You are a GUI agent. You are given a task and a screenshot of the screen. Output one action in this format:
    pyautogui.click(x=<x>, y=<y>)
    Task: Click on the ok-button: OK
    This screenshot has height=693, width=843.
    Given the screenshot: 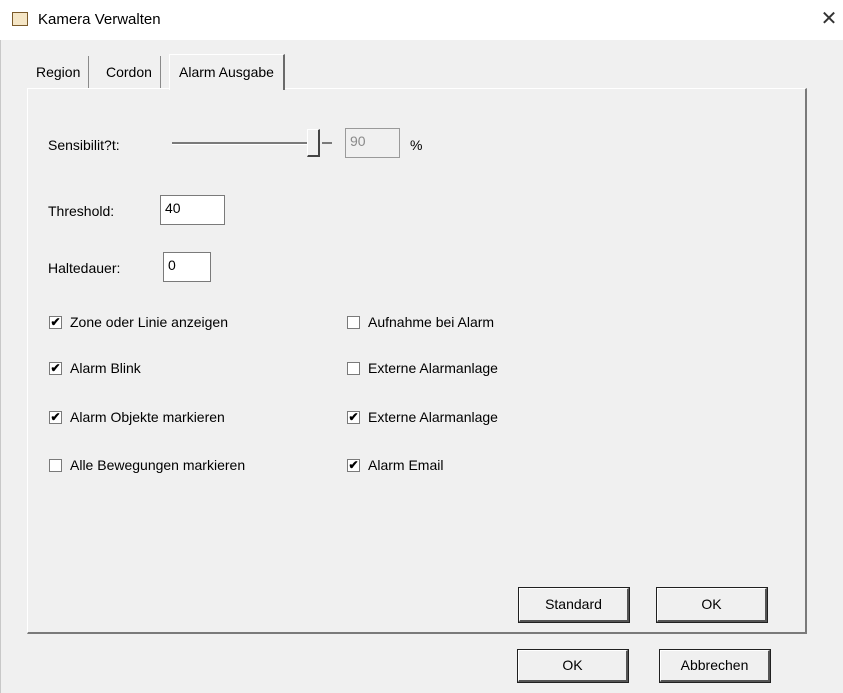 What is the action you would take?
    pyautogui.click(x=573, y=666)
    